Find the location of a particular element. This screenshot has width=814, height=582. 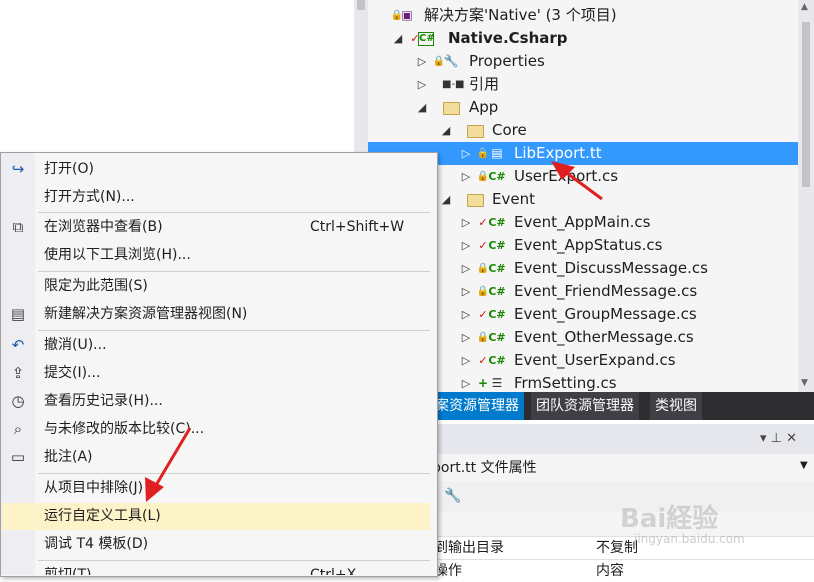

annotation-arrow-libexport is located at coordinates (577, 181).